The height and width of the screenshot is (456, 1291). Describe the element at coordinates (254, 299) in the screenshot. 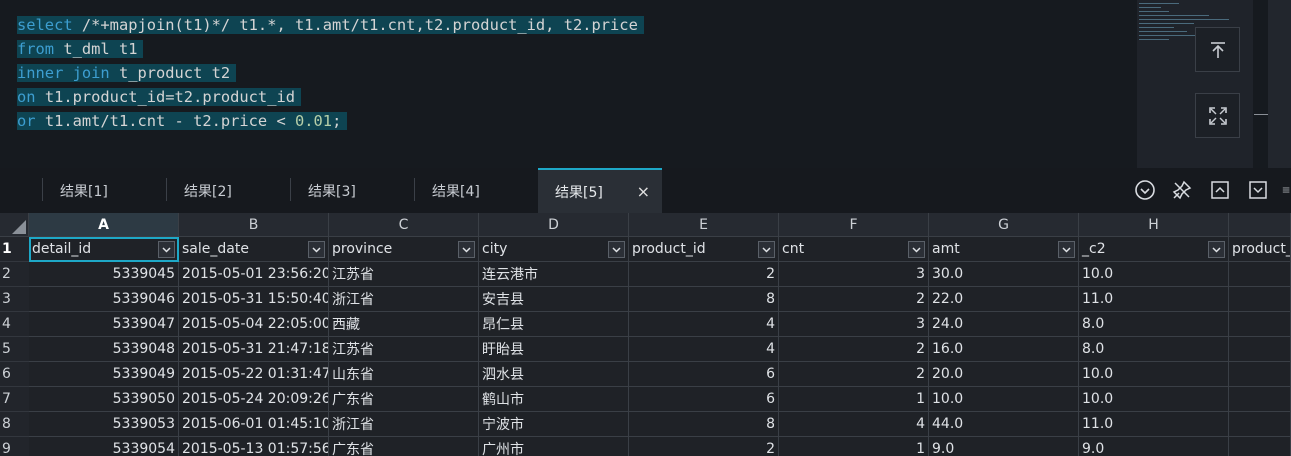

I see `table-cell: 2015-05-31 15:50:40` at that location.